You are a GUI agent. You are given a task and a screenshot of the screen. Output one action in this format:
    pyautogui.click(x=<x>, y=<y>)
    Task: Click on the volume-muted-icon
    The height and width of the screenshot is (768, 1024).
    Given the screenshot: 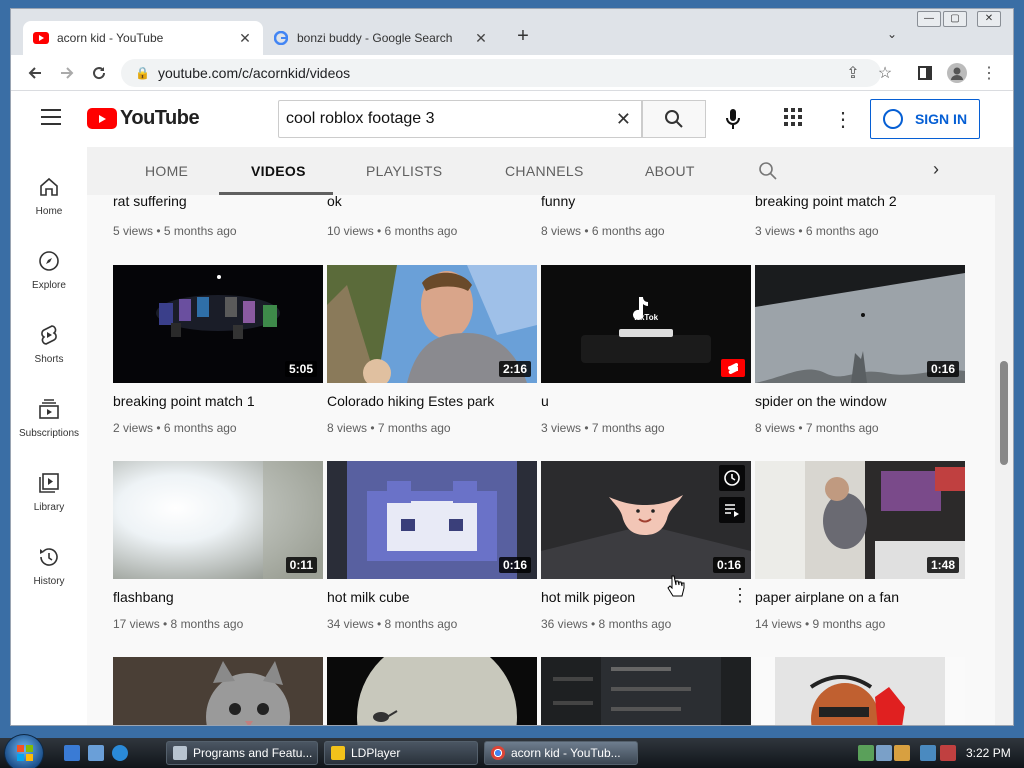 What is the action you would take?
    pyautogui.click(x=948, y=753)
    